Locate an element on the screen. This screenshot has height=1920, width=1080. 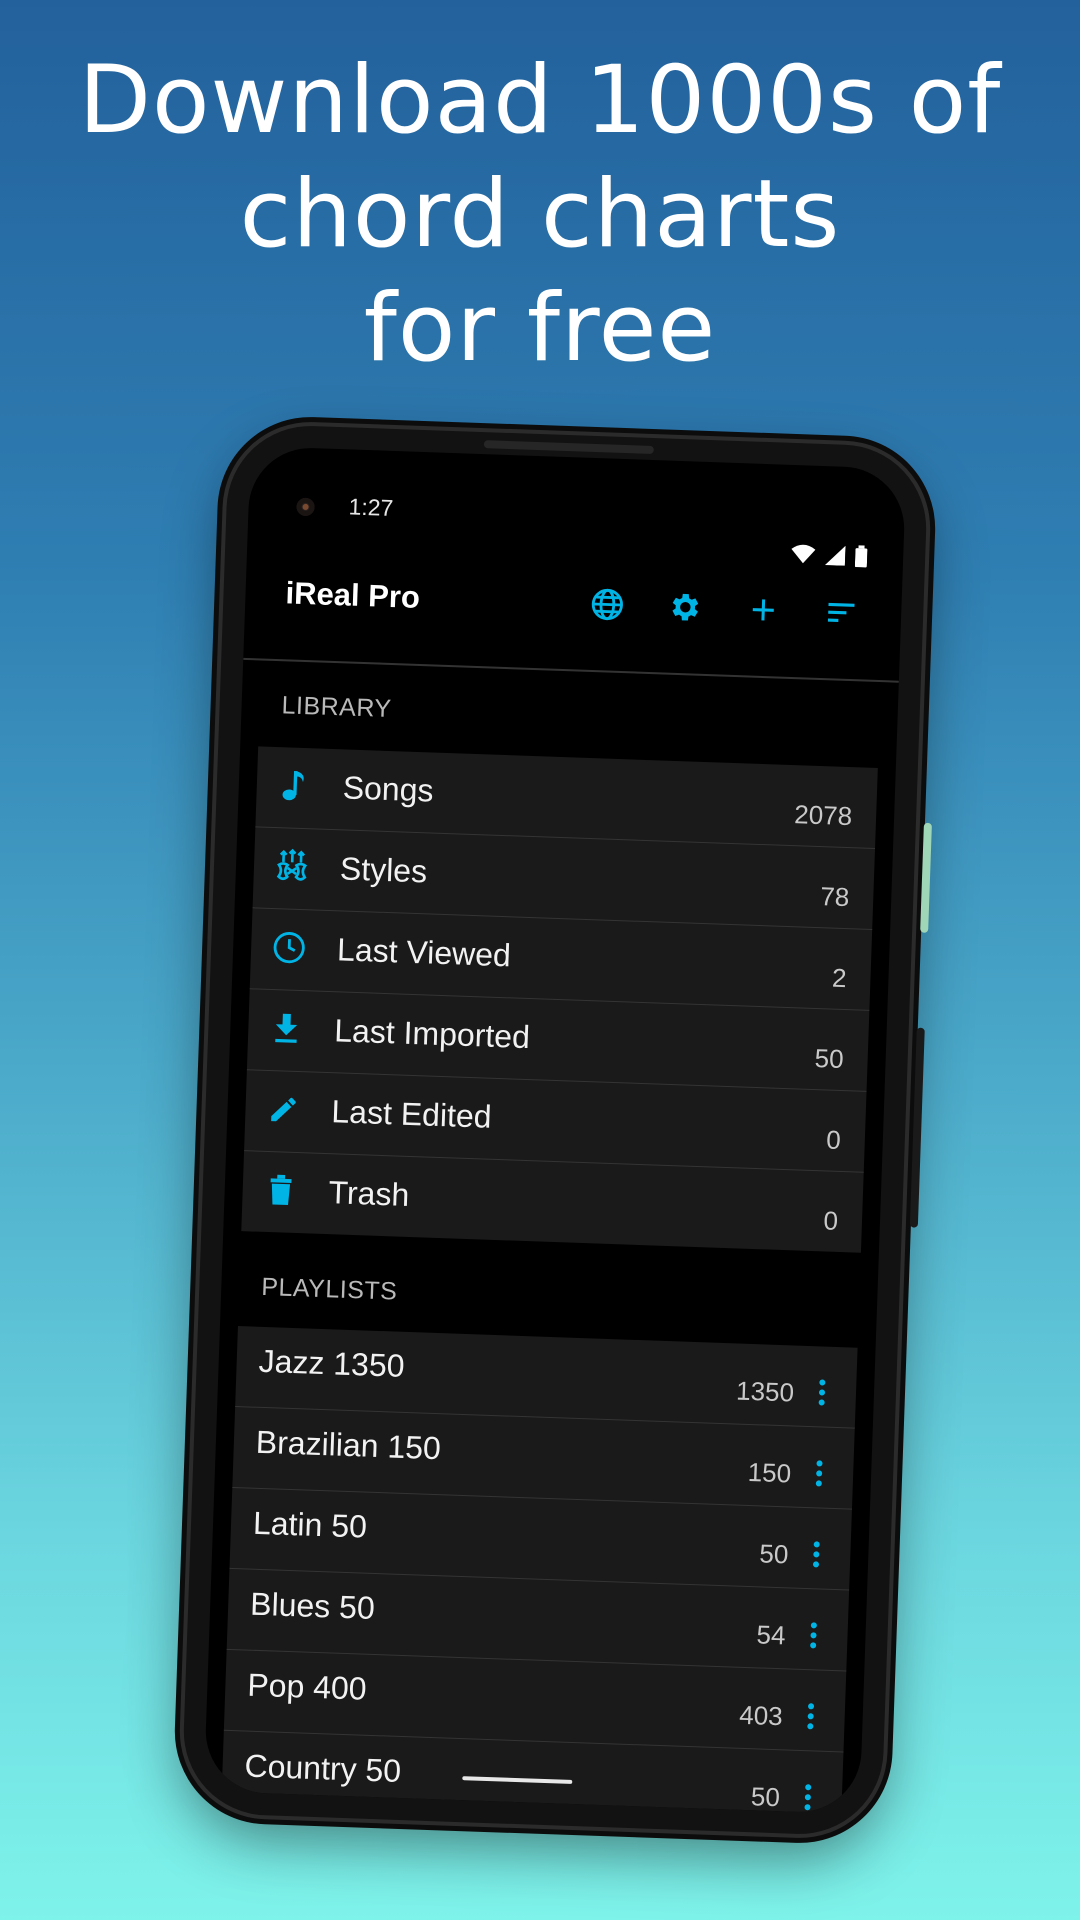
library-item-count: 50 is located at coordinates (829, 1059).